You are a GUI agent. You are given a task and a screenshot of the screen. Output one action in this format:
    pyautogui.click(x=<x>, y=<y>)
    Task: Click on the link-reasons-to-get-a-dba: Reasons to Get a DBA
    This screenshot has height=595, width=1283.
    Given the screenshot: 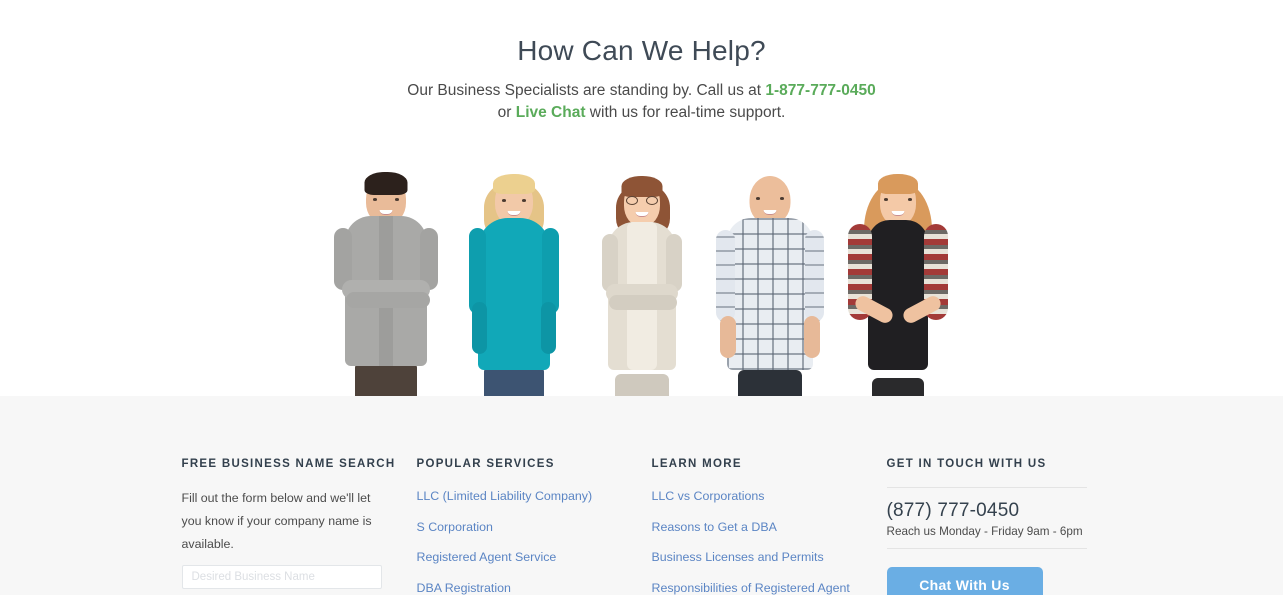 What is the action you would take?
    pyautogui.click(x=714, y=527)
    